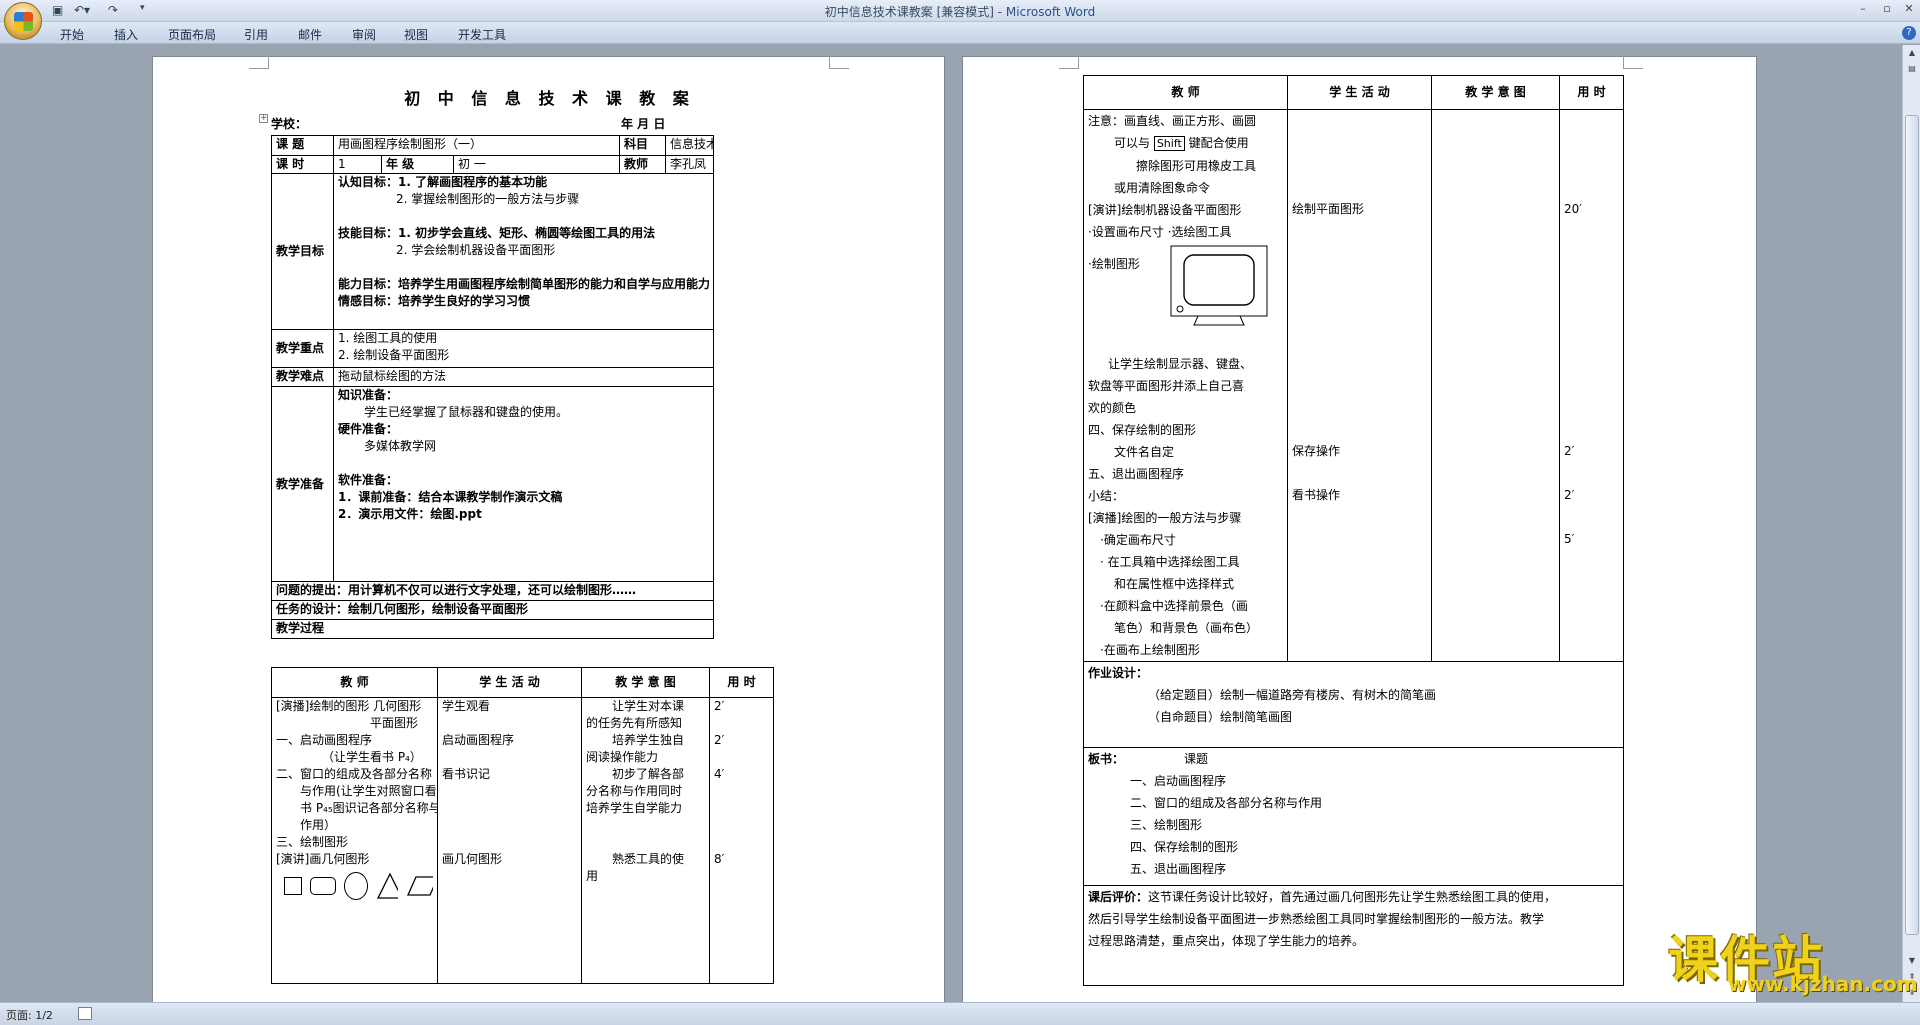 This screenshot has width=1920, height=1025. What do you see at coordinates (536, 164) in the screenshot?
I see `grade-value: 初 一` at bounding box center [536, 164].